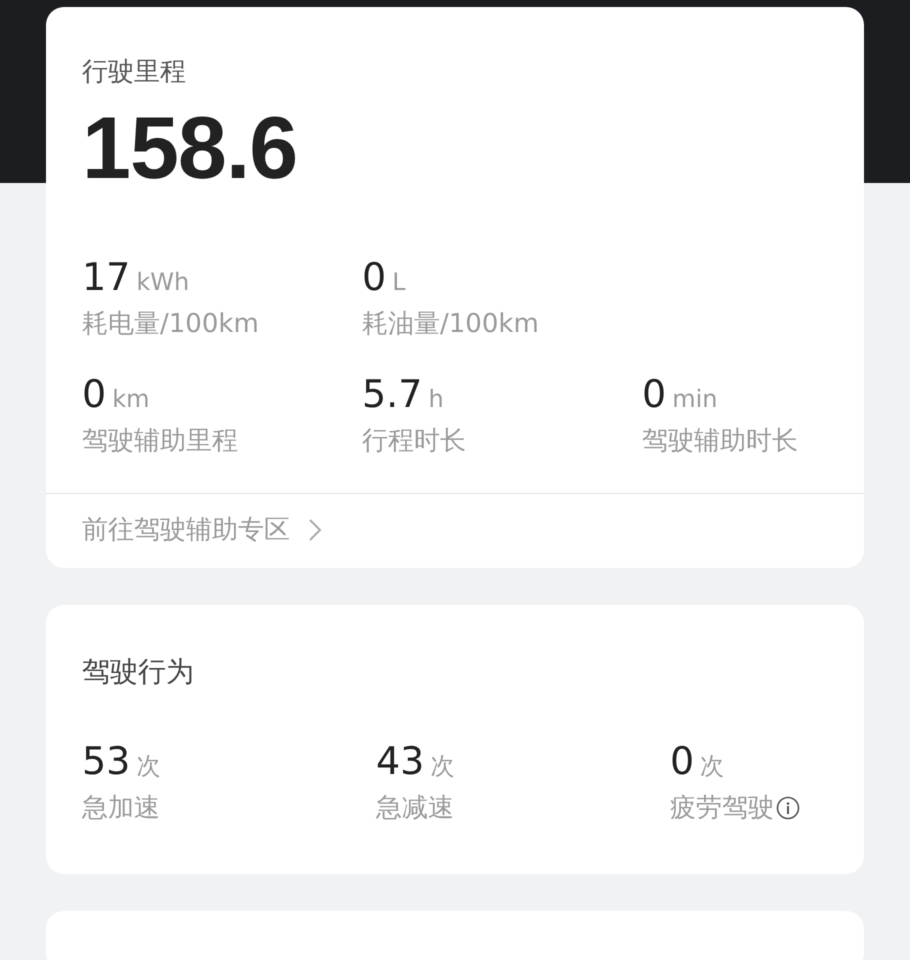 The width and height of the screenshot is (910, 960). Describe the element at coordinates (400, 761) in the screenshot. I see `stat-value: 43` at that location.